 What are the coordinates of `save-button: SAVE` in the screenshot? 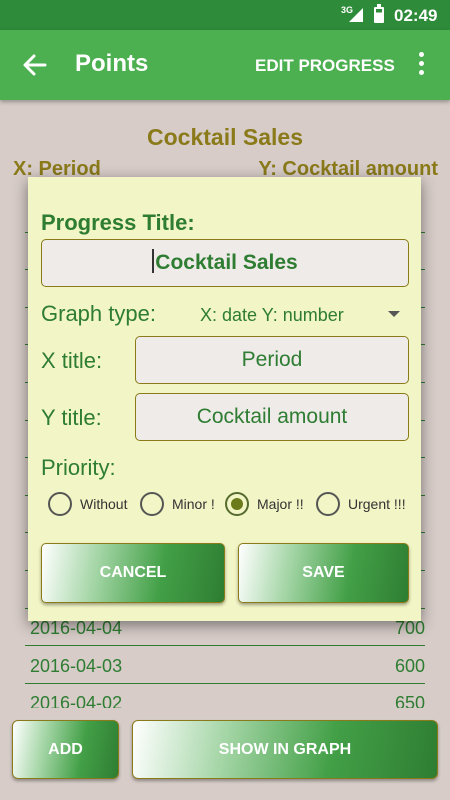 It's located at (323, 573).